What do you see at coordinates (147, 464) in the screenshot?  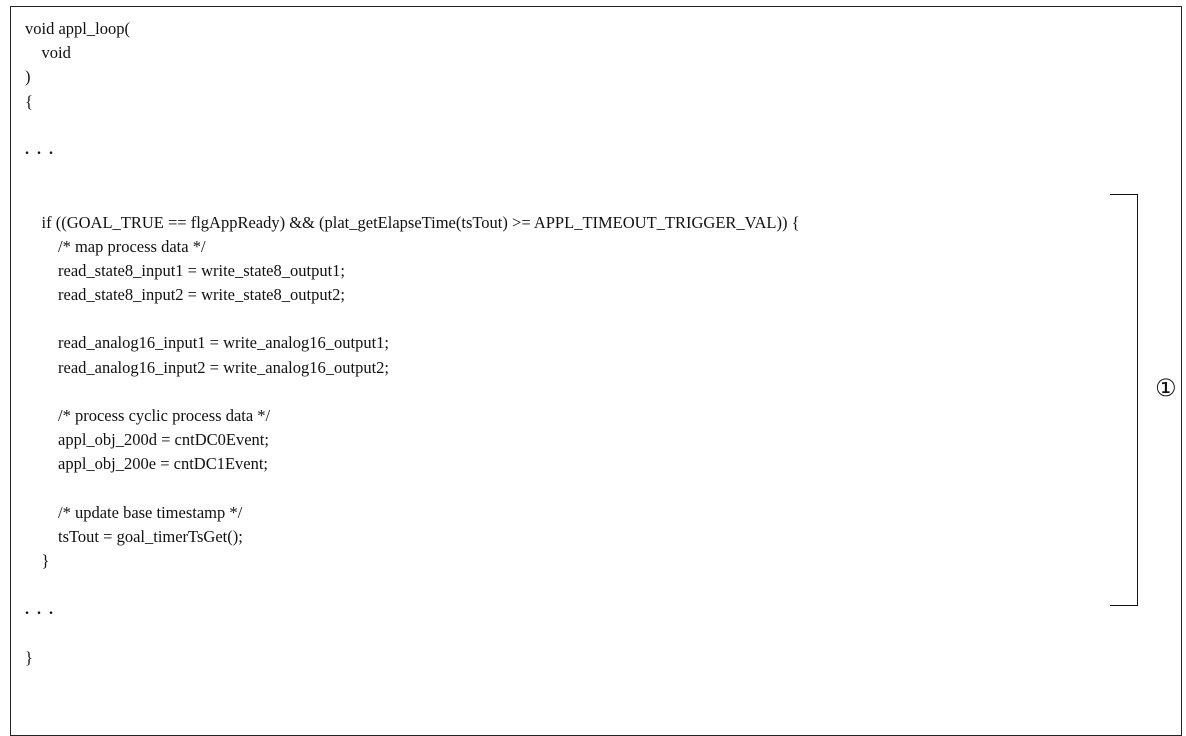 I see `code-line: appl_obj_200e = cntDC1Event;` at bounding box center [147, 464].